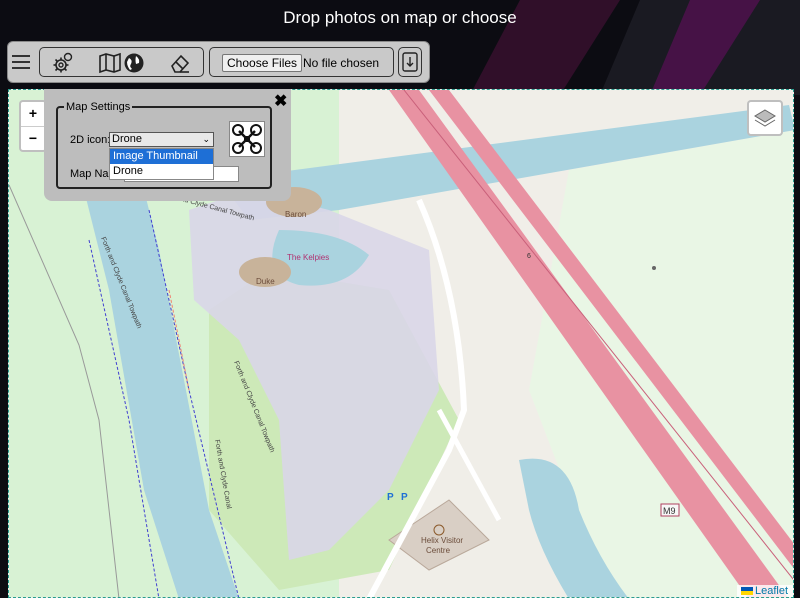 The width and height of the screenshot is (800, 598). I want to click on map-label-kelpies: The Kelpies, so click(308, 257).